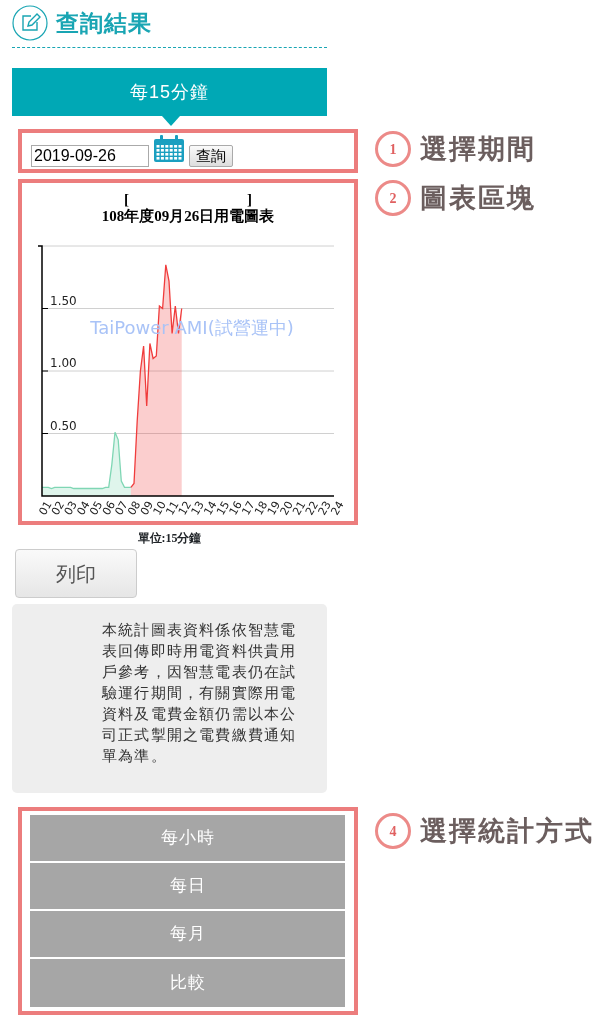  Describe the element at coordinates (187, 935) in the screenshot. I see `period-button: 每月` at that location.